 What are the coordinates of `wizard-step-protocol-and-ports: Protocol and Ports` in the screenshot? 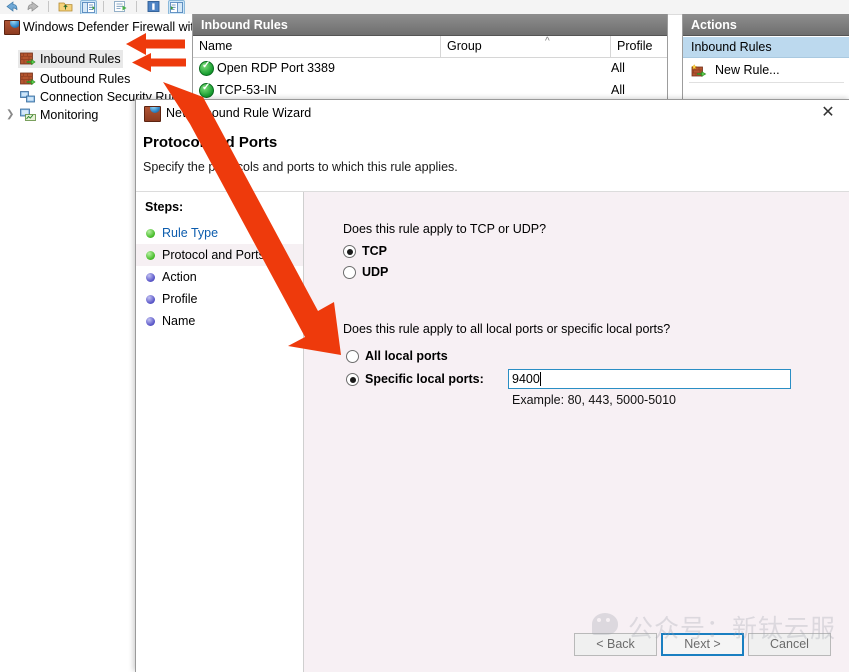 It's located at (219, 255).